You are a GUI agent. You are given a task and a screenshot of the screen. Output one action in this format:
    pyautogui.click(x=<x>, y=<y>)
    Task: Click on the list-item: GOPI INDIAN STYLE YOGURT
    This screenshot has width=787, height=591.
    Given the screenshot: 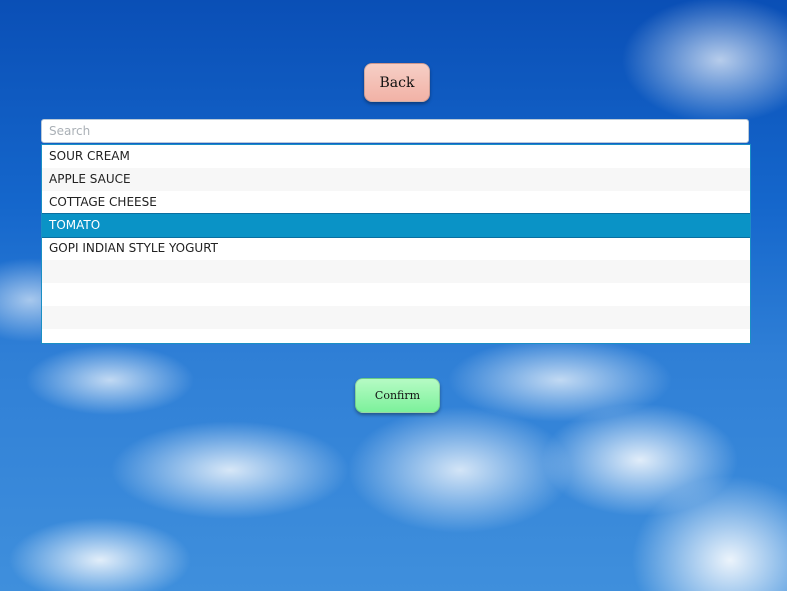 What is the action you would take?
    pyautogui.click(x=396, y=248)
    